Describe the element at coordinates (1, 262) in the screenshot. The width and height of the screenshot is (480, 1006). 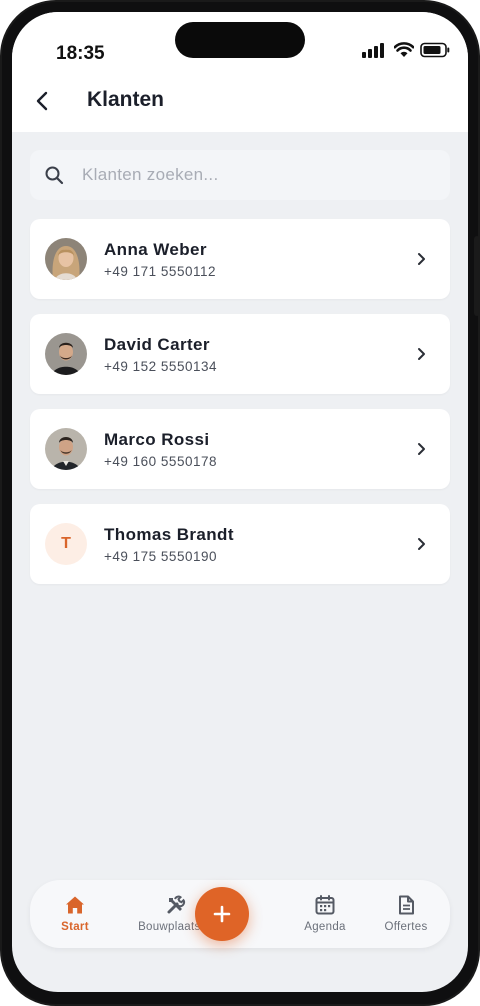
I see `volume-up-button` at that location.